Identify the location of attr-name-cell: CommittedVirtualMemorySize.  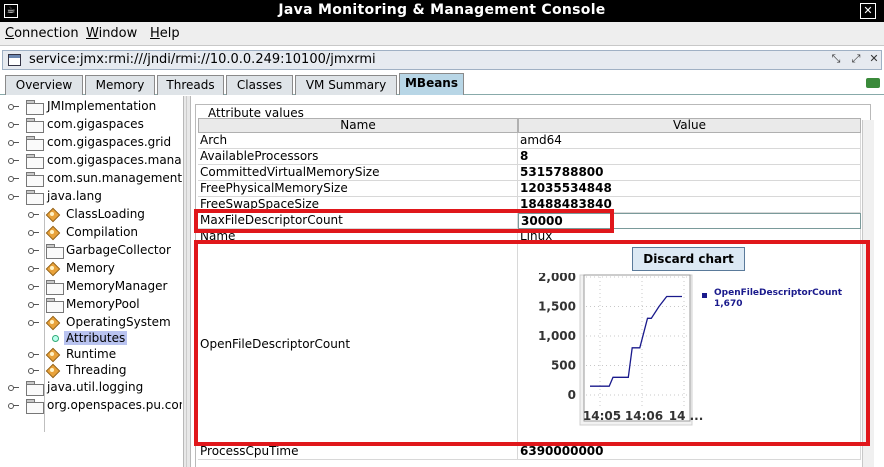
(358, 173).